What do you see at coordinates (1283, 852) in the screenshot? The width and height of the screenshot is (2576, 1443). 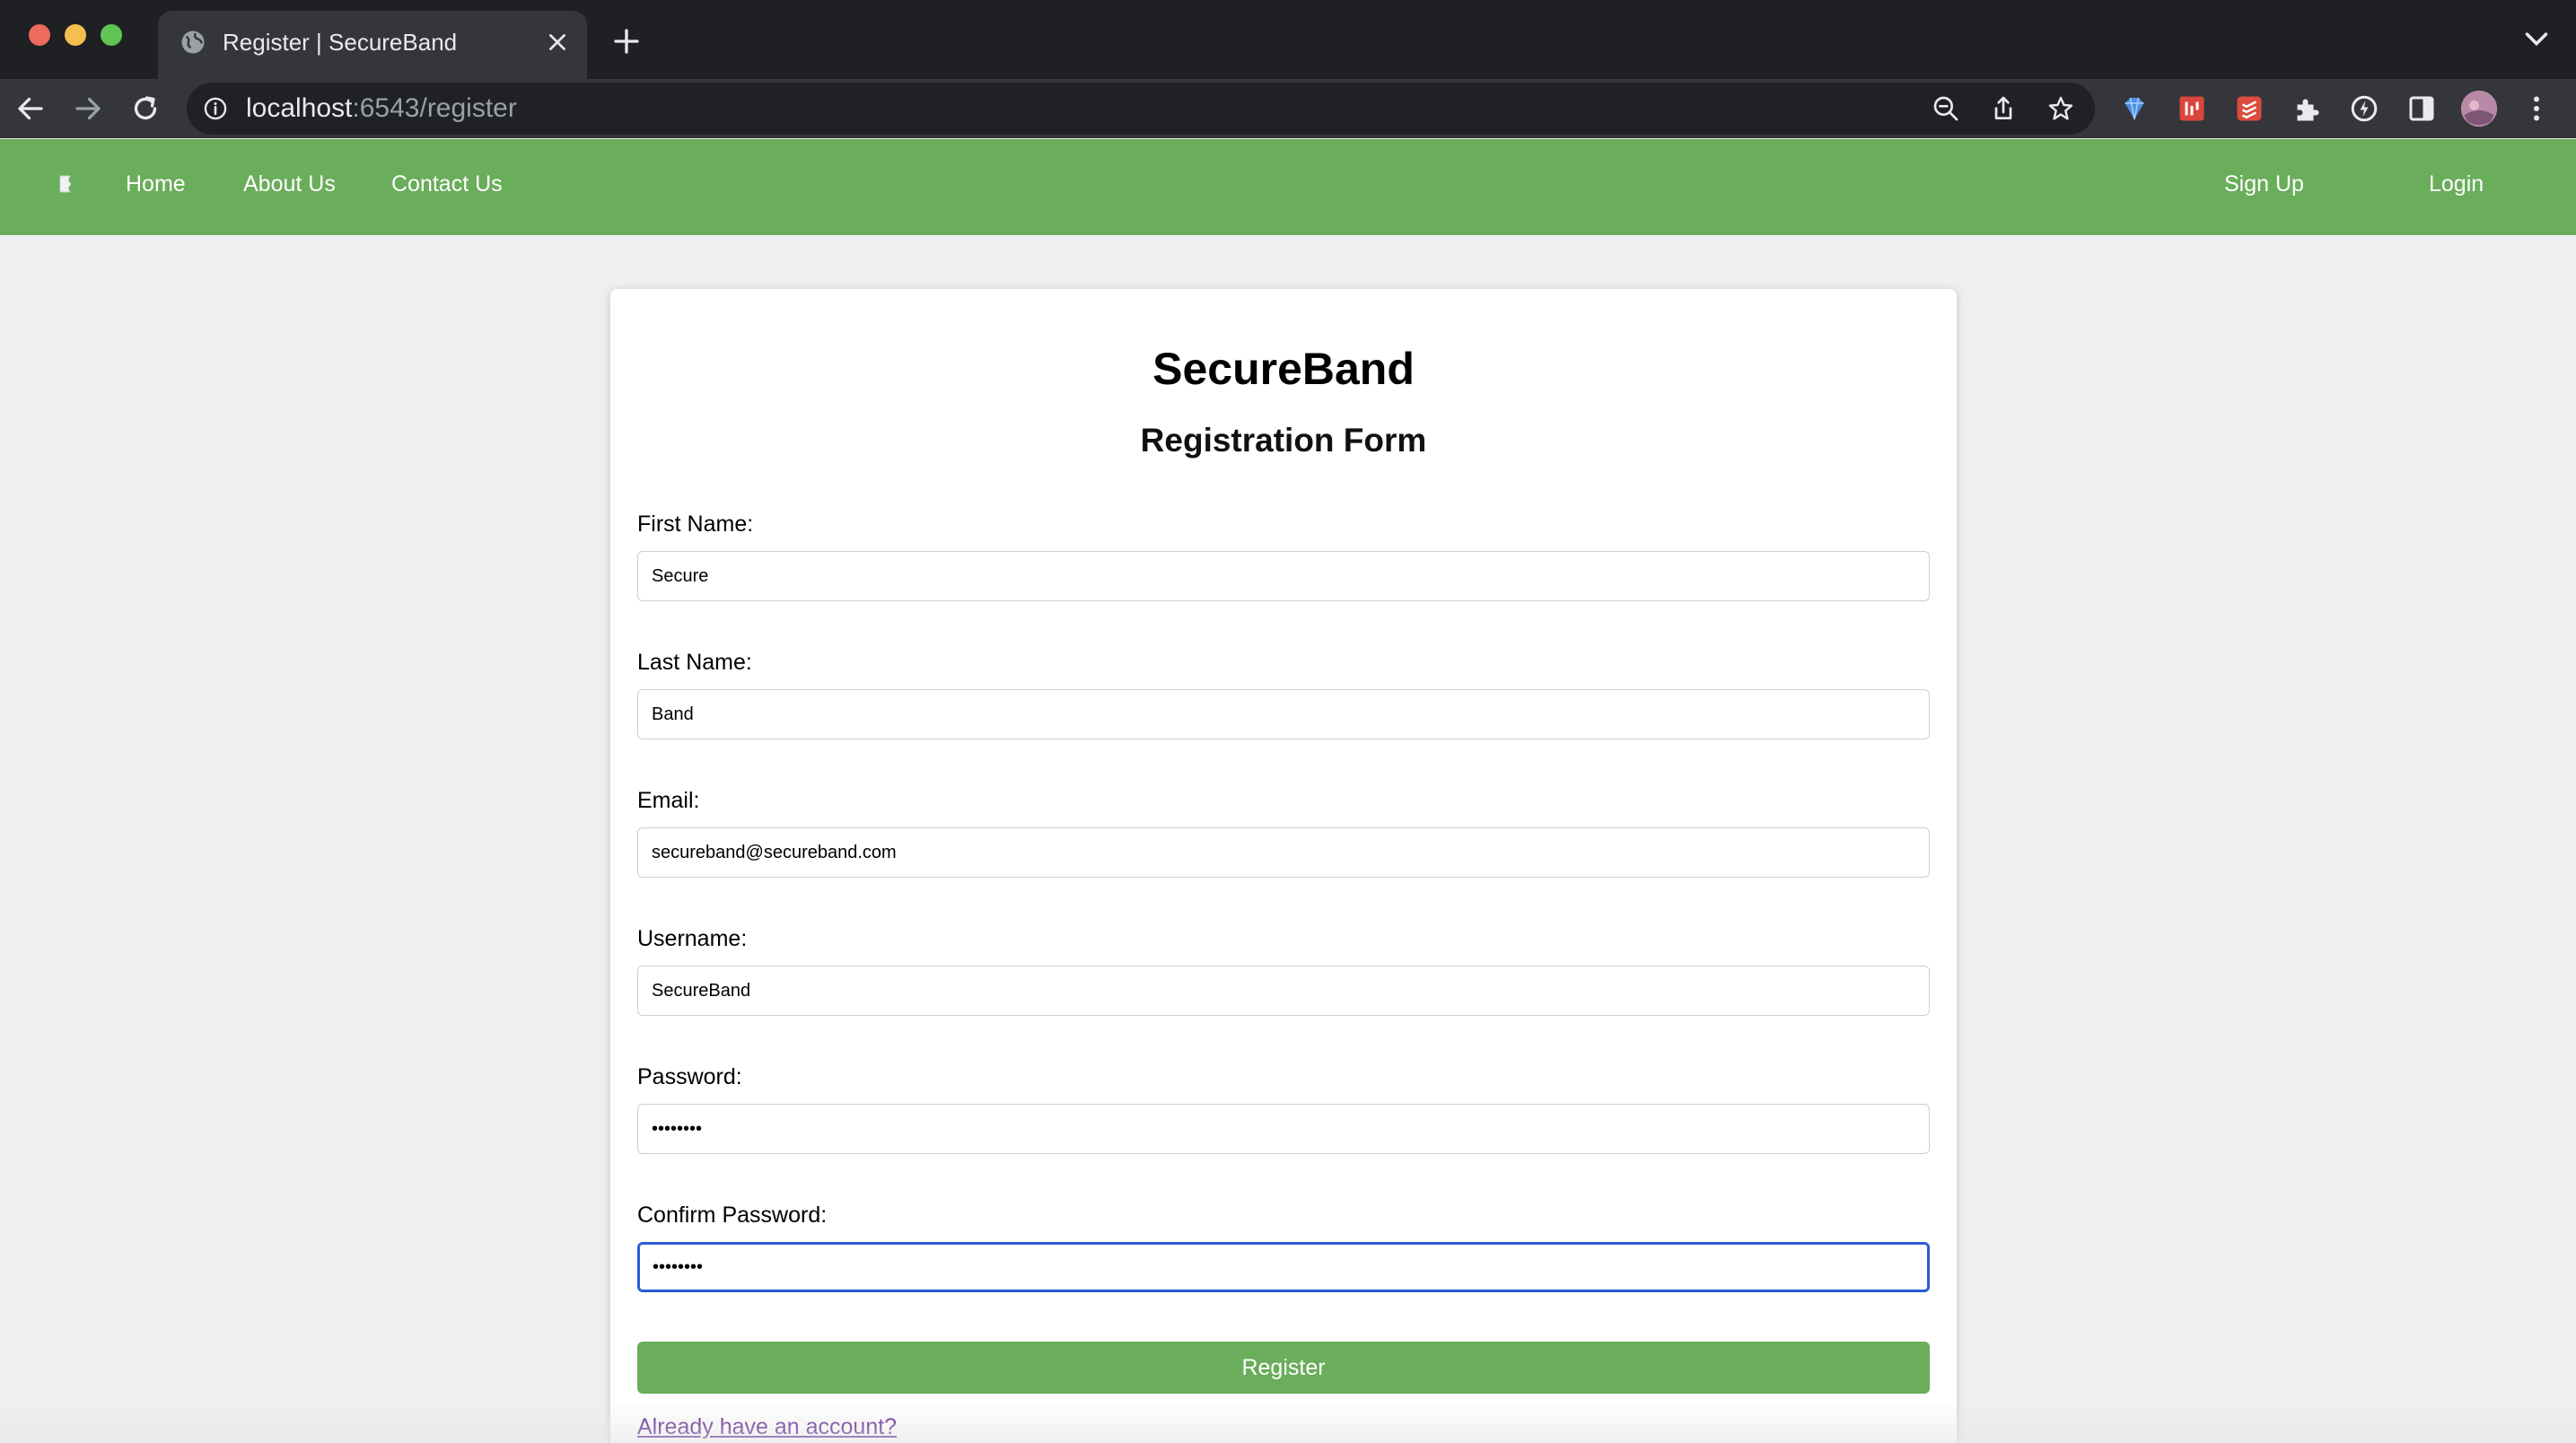 I see `email-input` at bounding box center [1283, 852].